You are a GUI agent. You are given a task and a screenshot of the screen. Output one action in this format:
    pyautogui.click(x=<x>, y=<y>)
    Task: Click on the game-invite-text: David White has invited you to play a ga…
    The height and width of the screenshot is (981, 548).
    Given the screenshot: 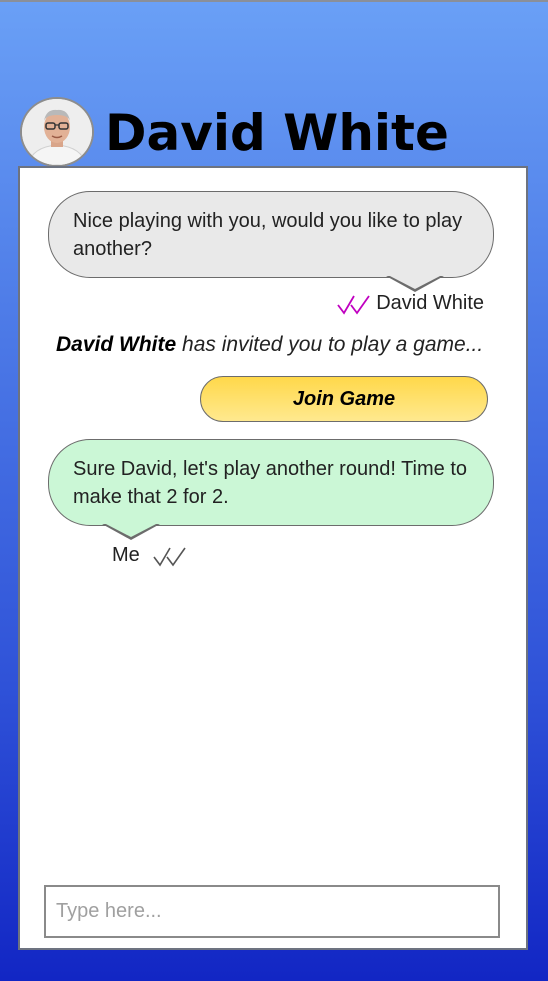 What is the action you would take?
    pyautogui.click(x=269, y=345)
    